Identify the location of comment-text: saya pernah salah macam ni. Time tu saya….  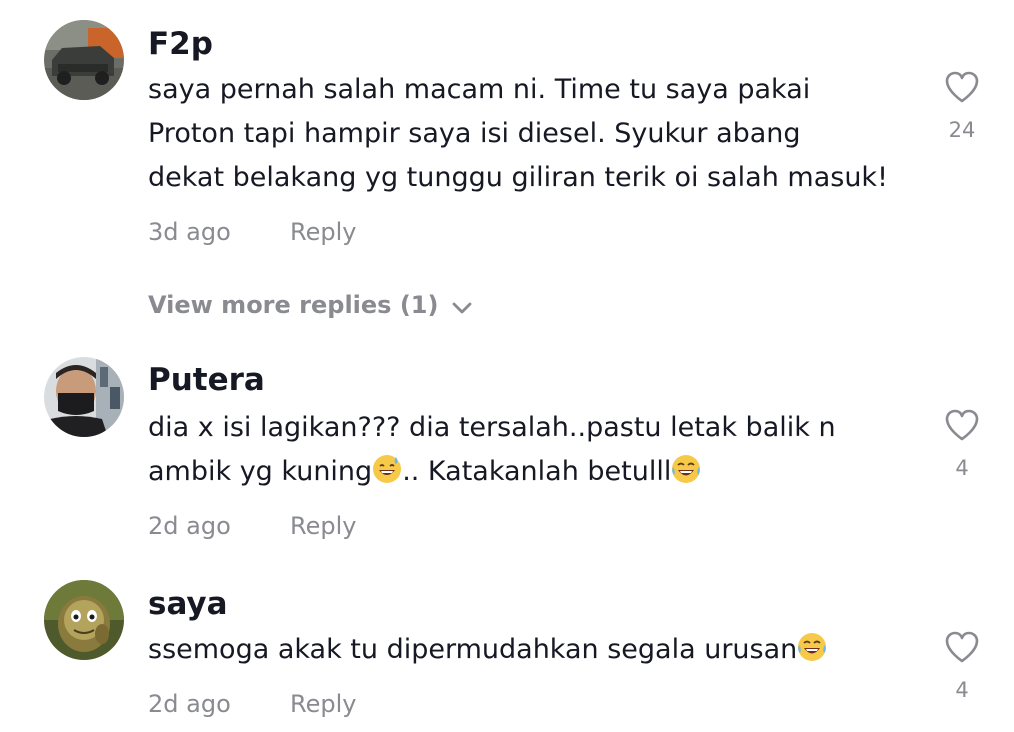
(518, 133).